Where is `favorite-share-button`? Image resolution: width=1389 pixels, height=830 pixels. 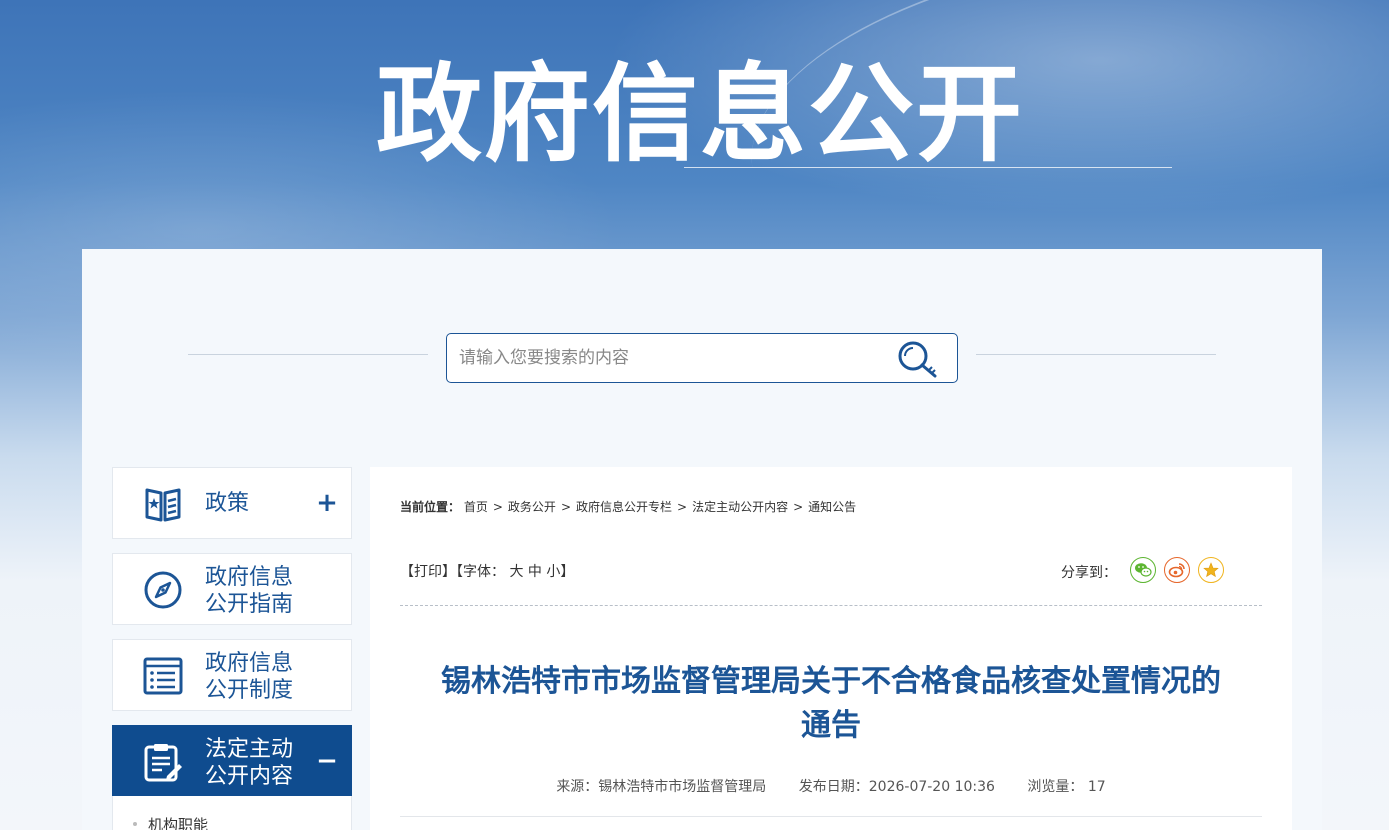
favorite-share-button is located at coordinates (1211, 570).